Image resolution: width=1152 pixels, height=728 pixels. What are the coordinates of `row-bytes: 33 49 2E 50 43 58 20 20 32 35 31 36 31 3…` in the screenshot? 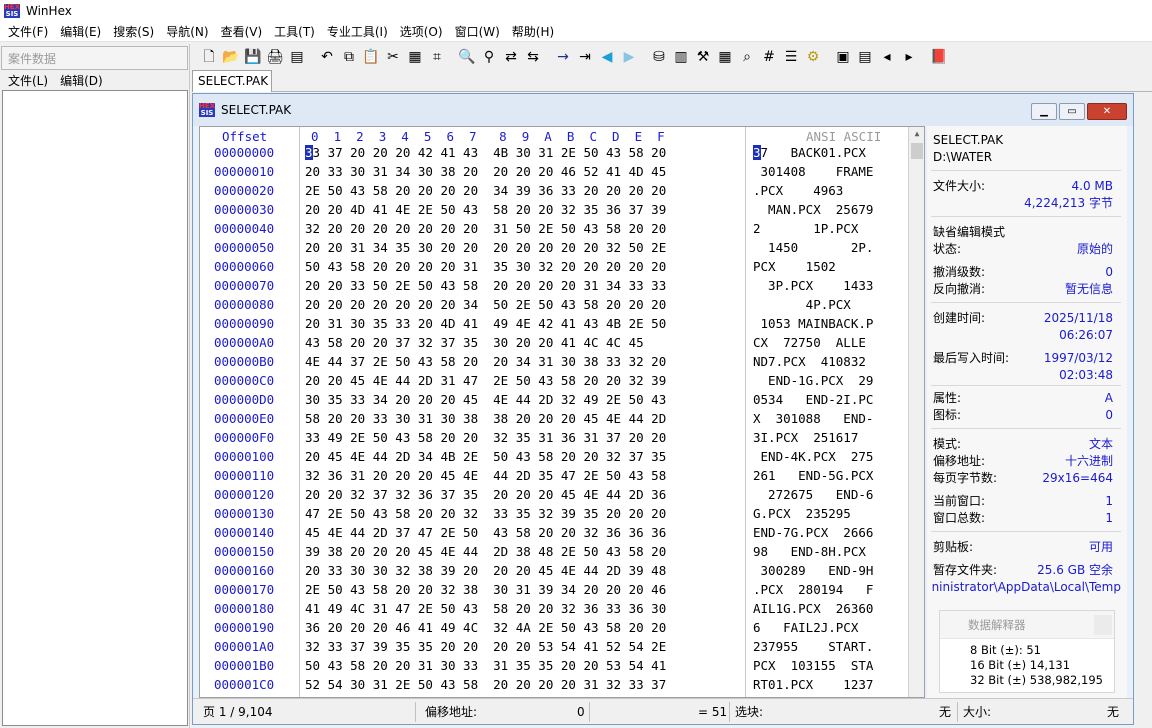 It's located at (485, 437).